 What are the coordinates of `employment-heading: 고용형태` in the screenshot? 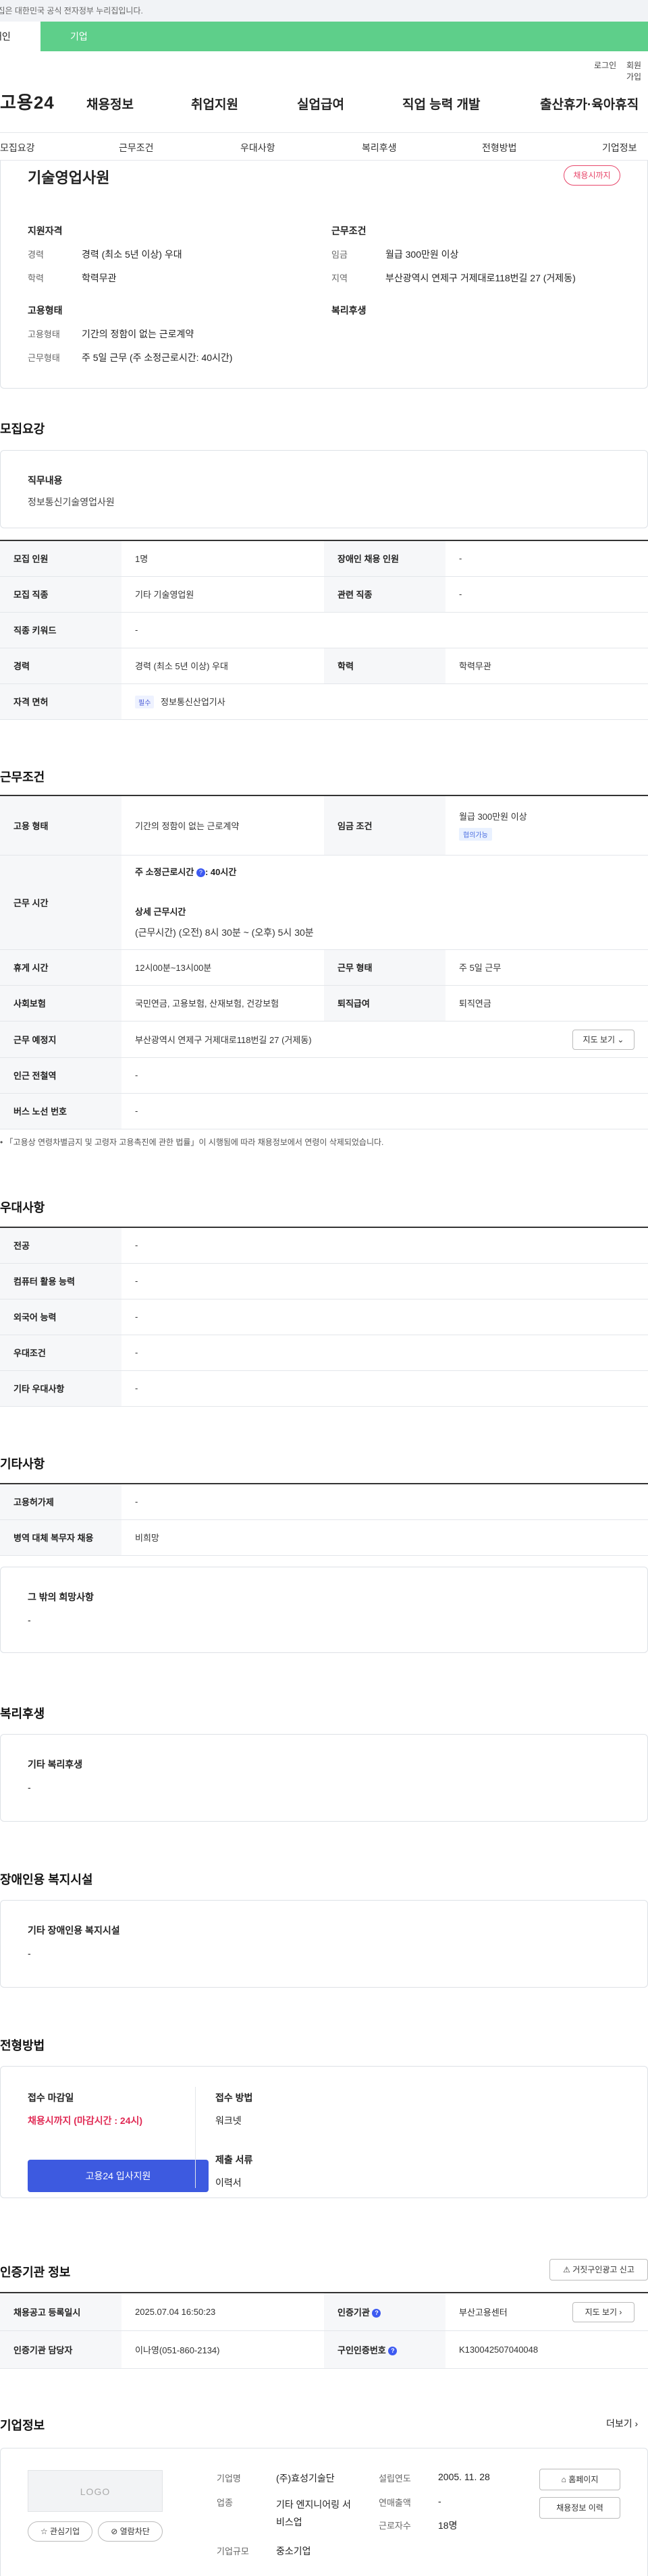 It's located at (45, 310).